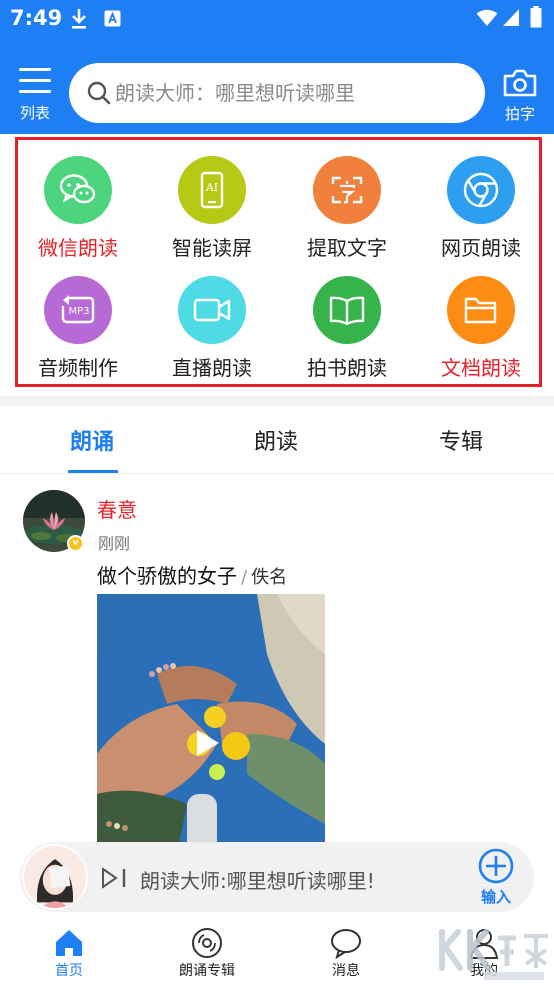 This screenshot has height=984, width=554. I want to click on search-input, so click(290, 93).